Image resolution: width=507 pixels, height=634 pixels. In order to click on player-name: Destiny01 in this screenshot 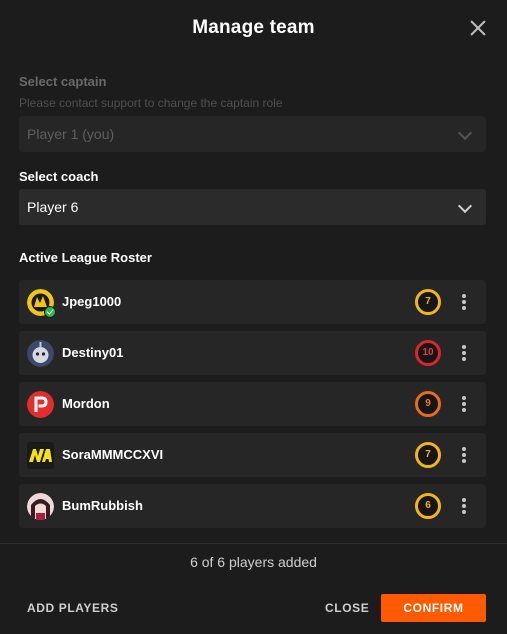, I will do `click(93, 352)`.